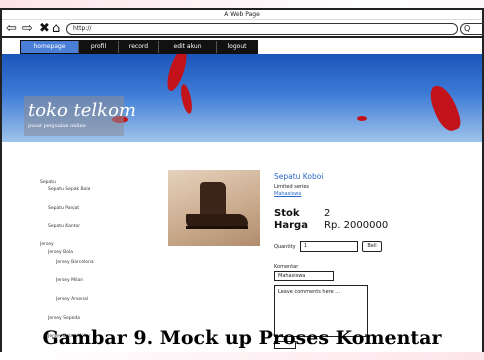  I want to click on search-input: Q, so click(472, 29).